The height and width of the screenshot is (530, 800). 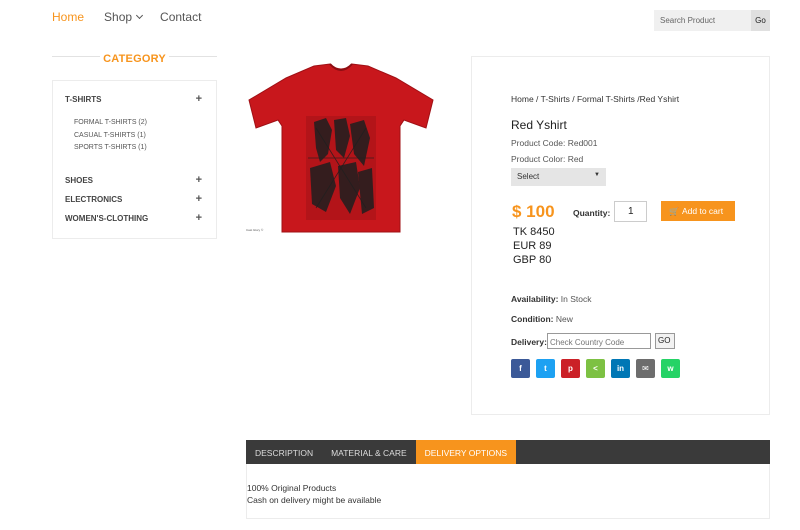 I want to click on price-usd: $ 100, so click(x=533, y=211).